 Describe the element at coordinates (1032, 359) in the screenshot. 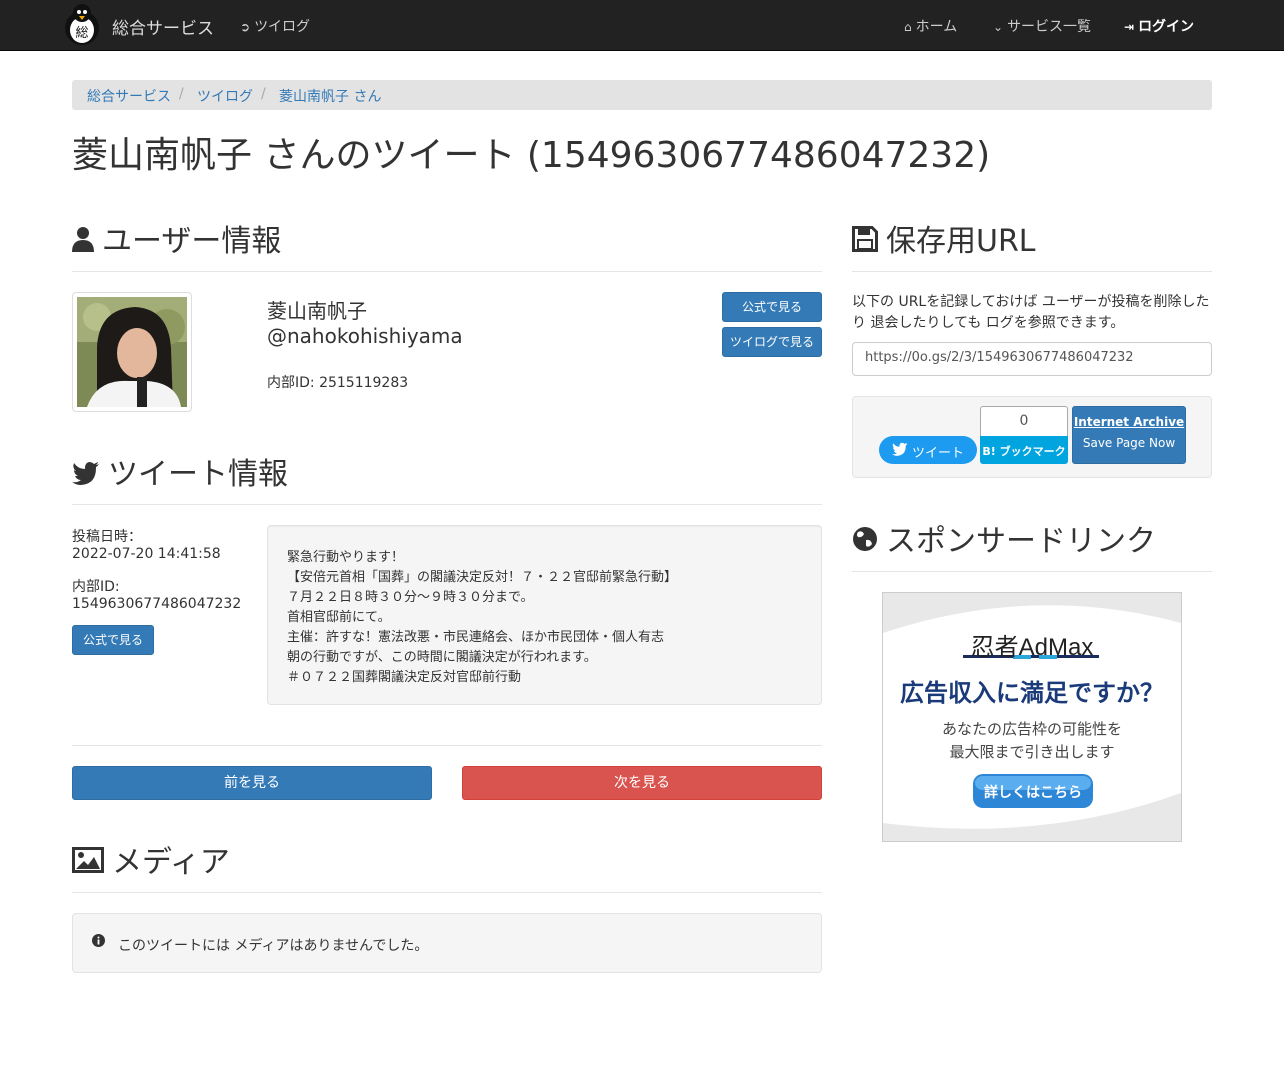

I see `save-url-input: https://0o.gs/2/3/1549630677486047232` at that location.